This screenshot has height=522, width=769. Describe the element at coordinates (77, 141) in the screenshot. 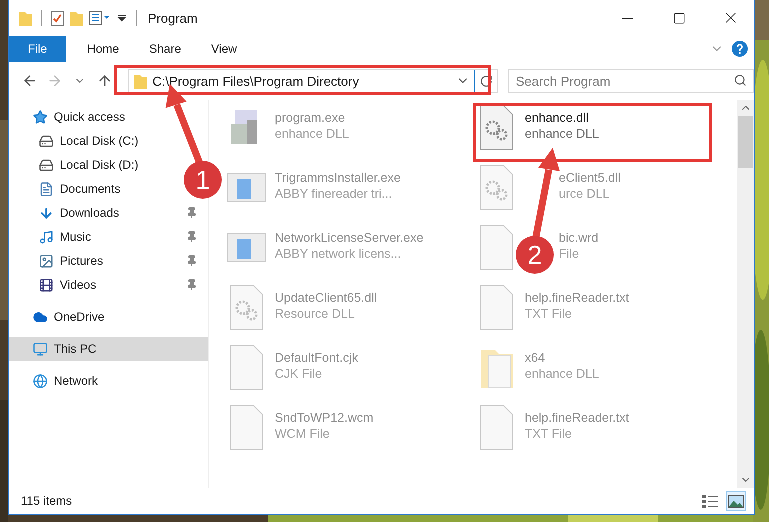

I see `sidebar-item: Local Disk (C:)` at that location.